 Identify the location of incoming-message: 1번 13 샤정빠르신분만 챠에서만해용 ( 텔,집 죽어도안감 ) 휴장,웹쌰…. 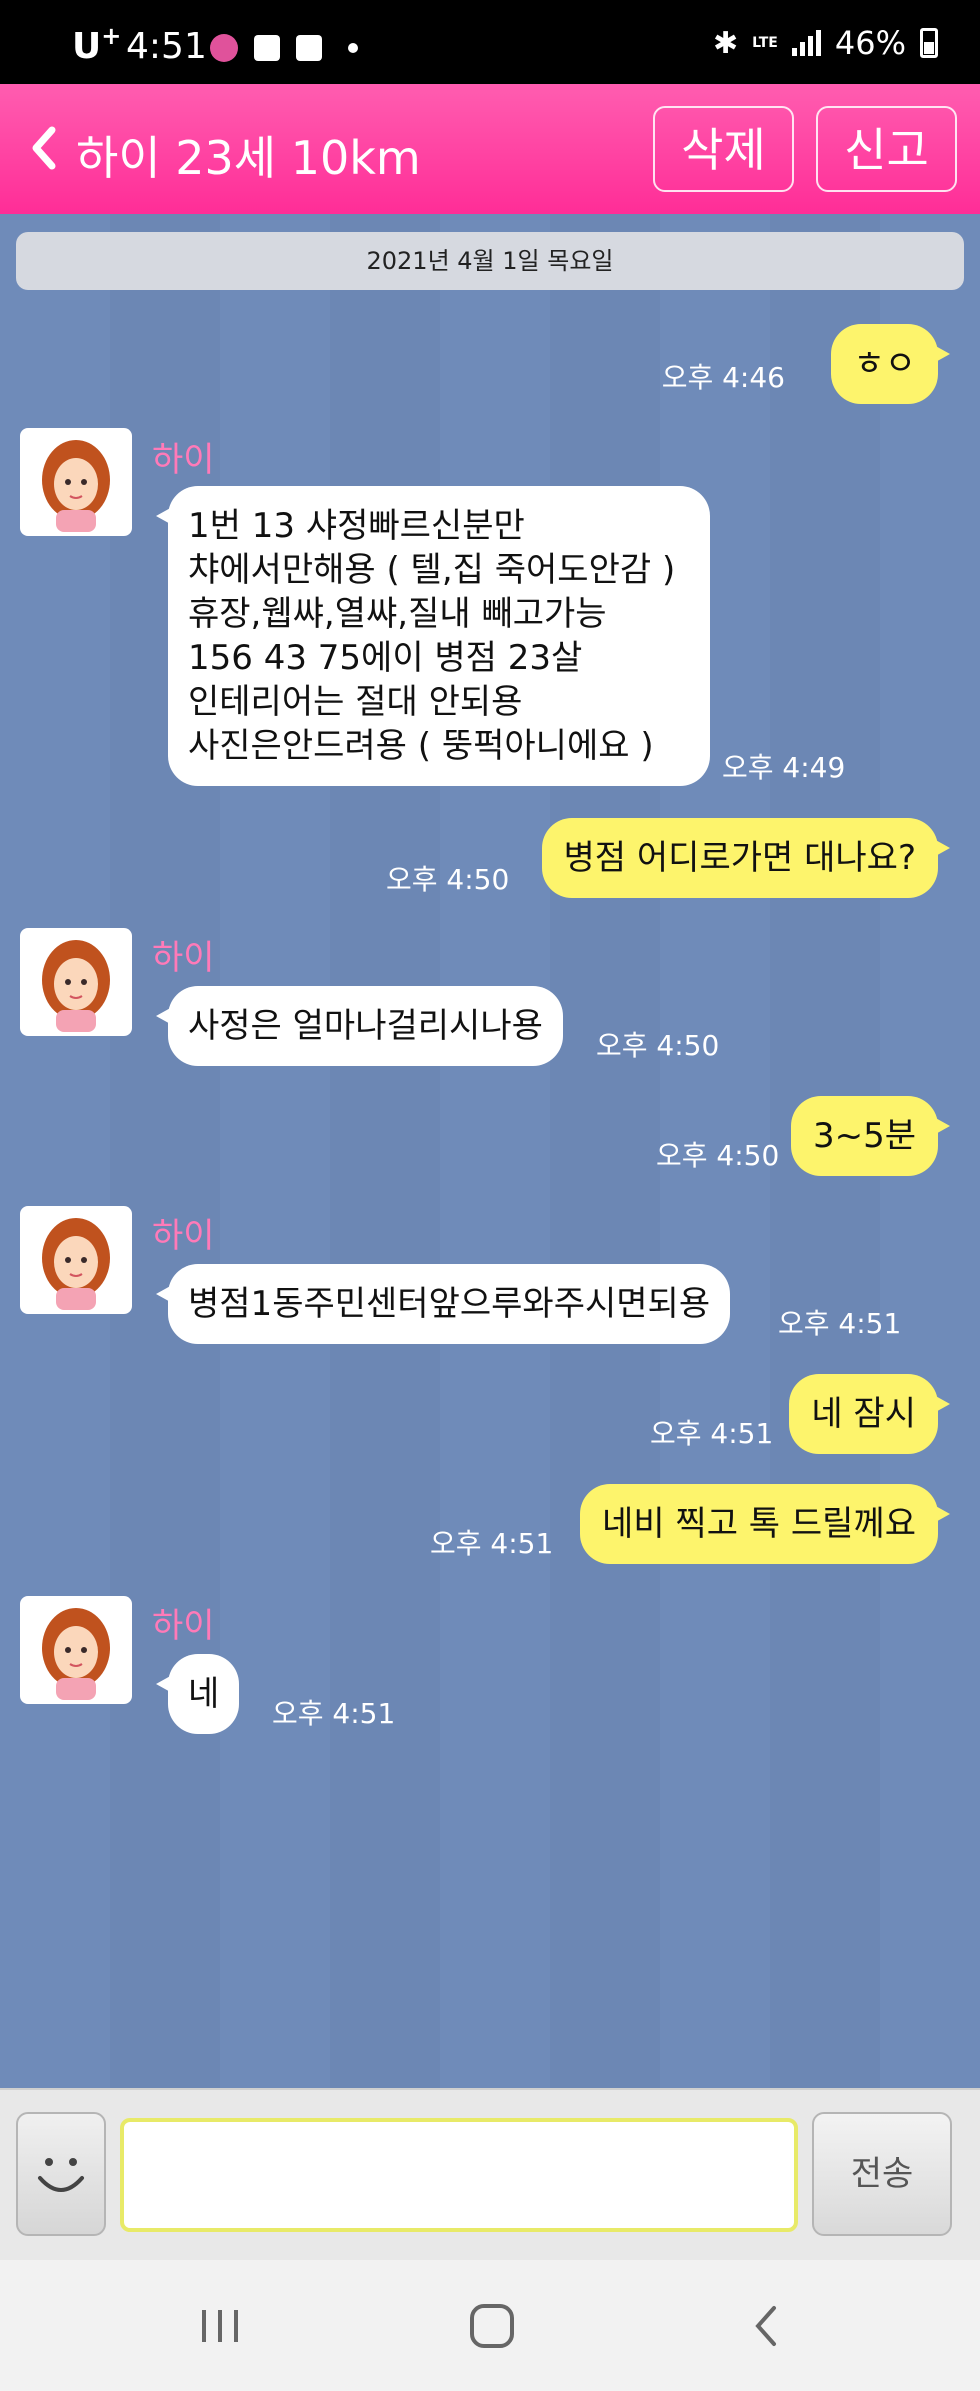
(433, 636).